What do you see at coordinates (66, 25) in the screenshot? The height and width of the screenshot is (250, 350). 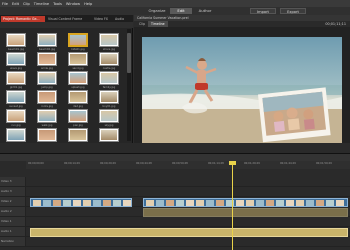 I see `project-toolbar` at bounding box center [66, 25].